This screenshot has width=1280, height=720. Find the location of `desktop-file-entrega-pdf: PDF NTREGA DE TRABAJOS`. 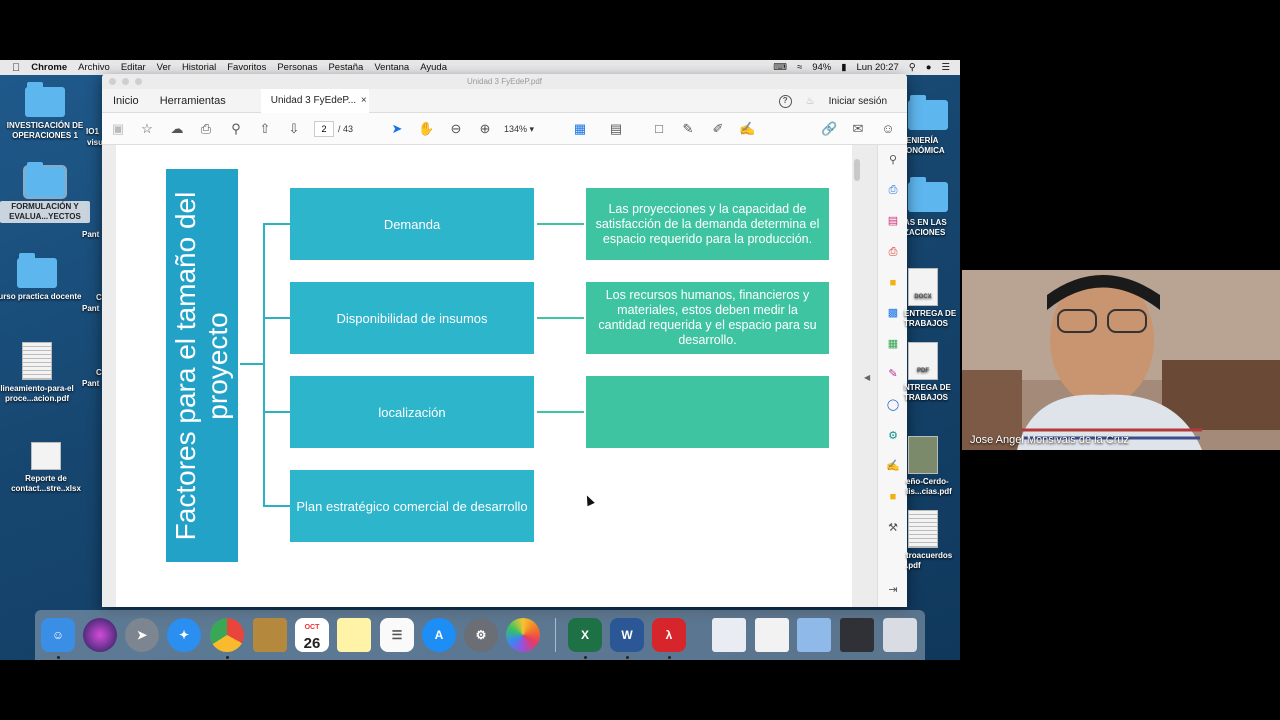

desktop-file-entrega-pdf: PDF NTREGA DE TRABAJOS is located at coordinates (928, 372).